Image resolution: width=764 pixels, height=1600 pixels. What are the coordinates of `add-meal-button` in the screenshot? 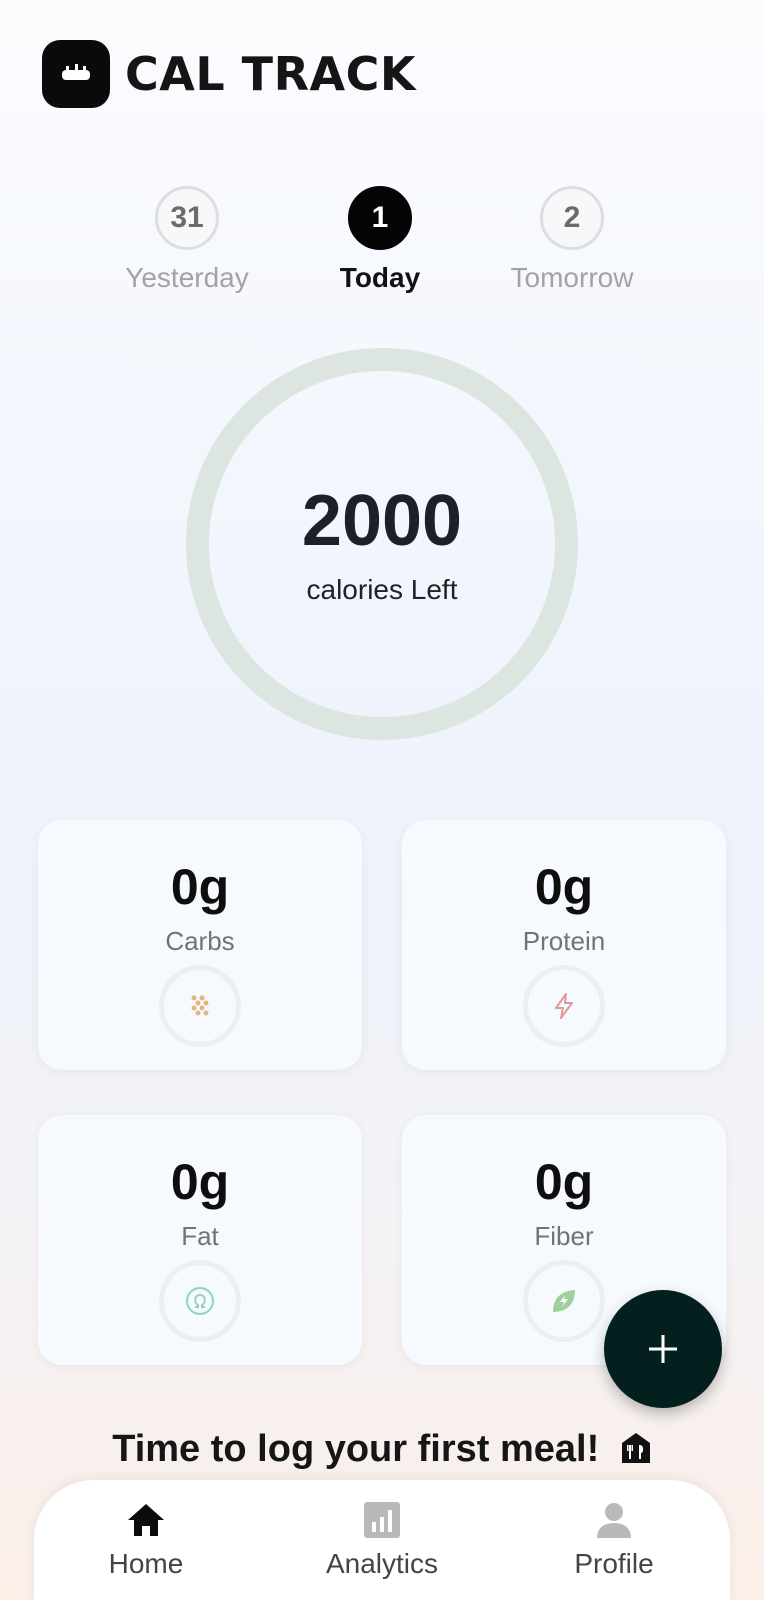 It's located at (663, 1349).